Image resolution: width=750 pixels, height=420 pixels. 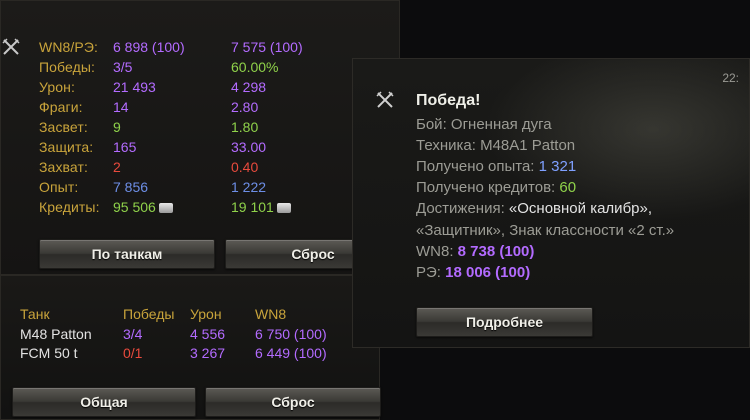 I want to click on details-button: Подробнее, so click(x=504, y=322).